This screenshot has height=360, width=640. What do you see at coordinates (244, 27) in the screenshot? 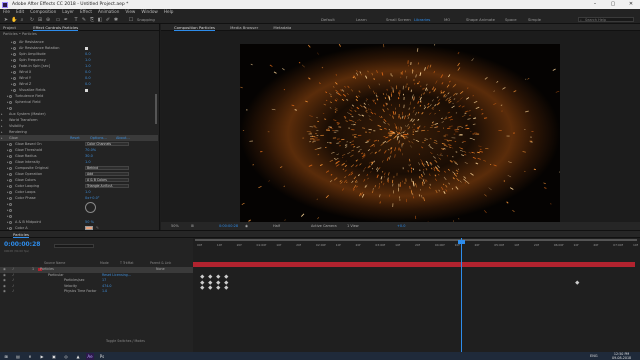
I see `tab-media-browser: Media Browser` at bounding box center [244, 27].